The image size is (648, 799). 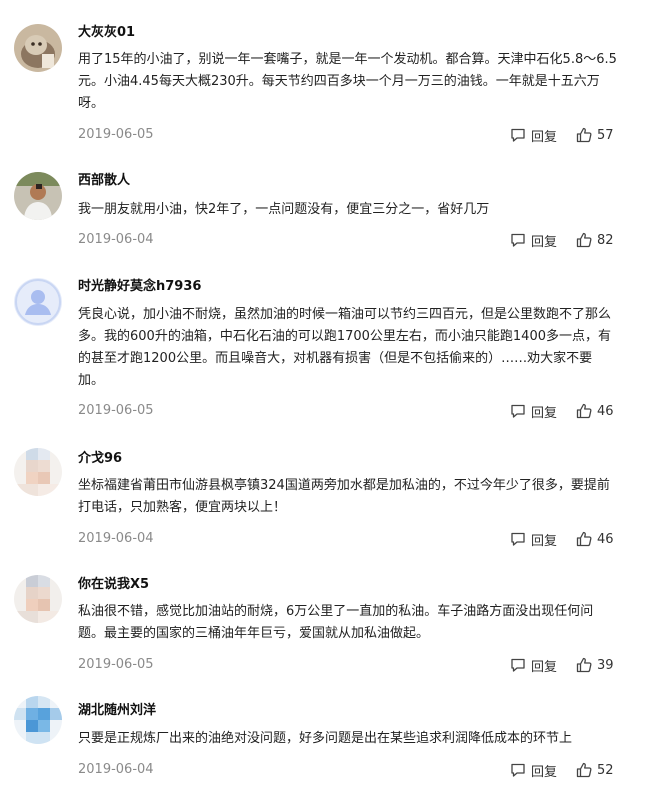 What do you see at coordinates (595, 770) in the screenshot?
I see `like-button: 52` at bounding box center [595, 770].